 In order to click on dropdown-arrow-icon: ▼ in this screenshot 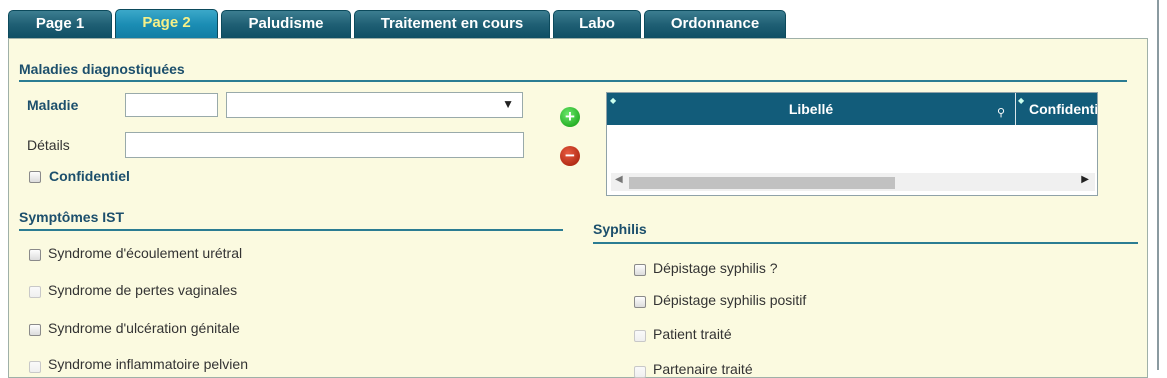, I will do `click(508, 104)`.